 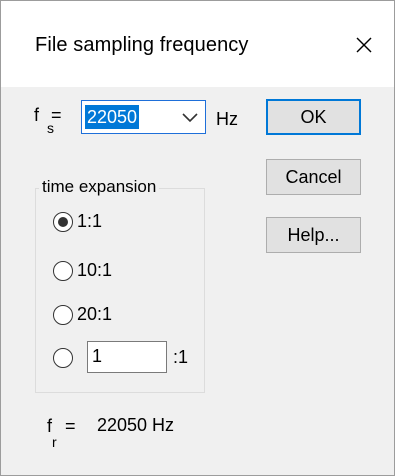 What do you see at coordinates (63, 358) in the screenshot?
I see `radio-custom` at bounding box center [63, 358].